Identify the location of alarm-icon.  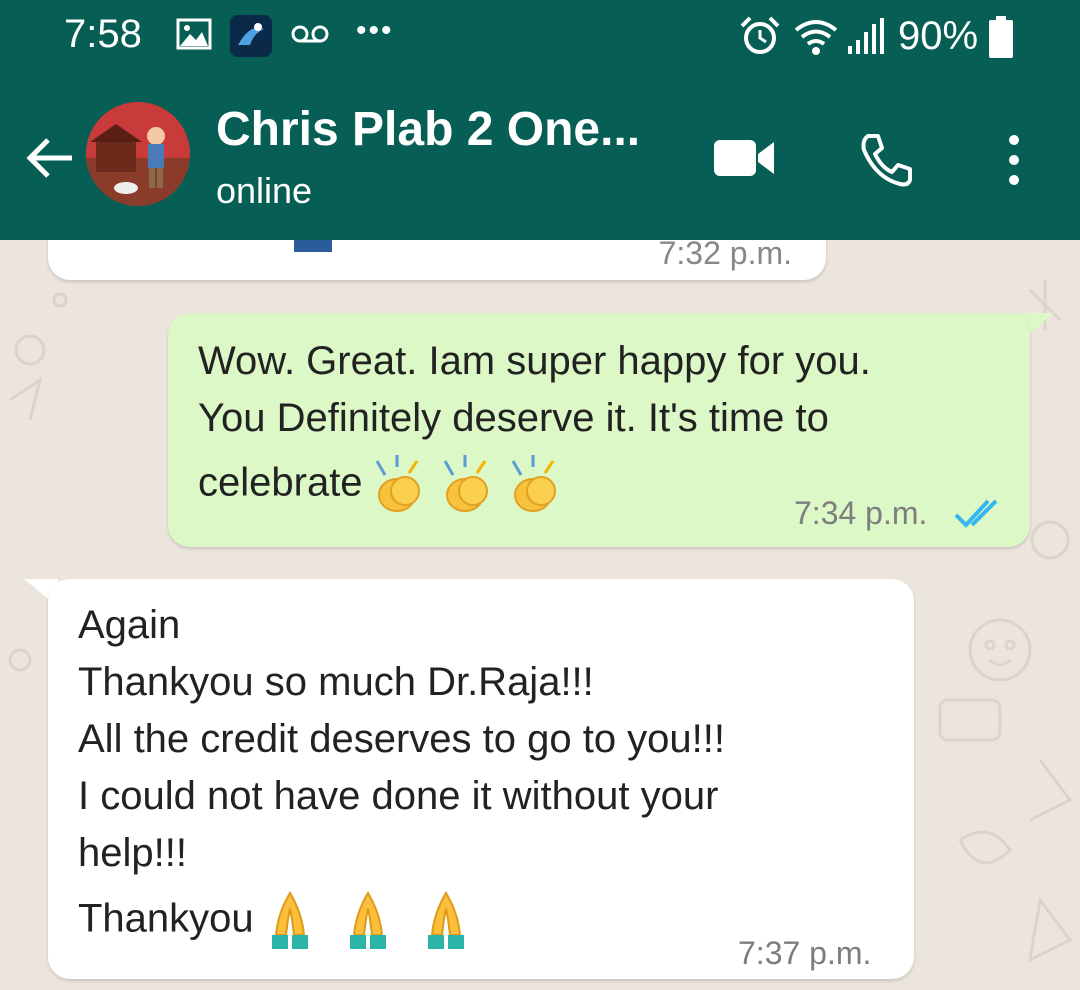
(760, 35).